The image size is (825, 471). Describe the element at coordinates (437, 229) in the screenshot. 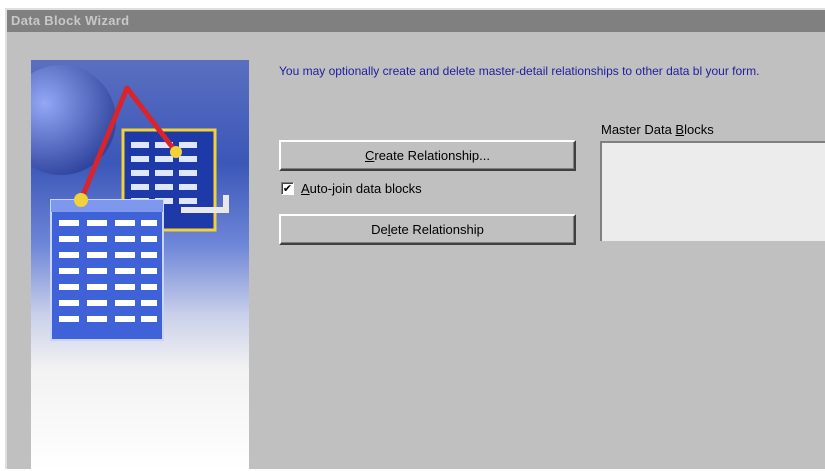

I see `delete-button-label: ete Relationship` at that location.